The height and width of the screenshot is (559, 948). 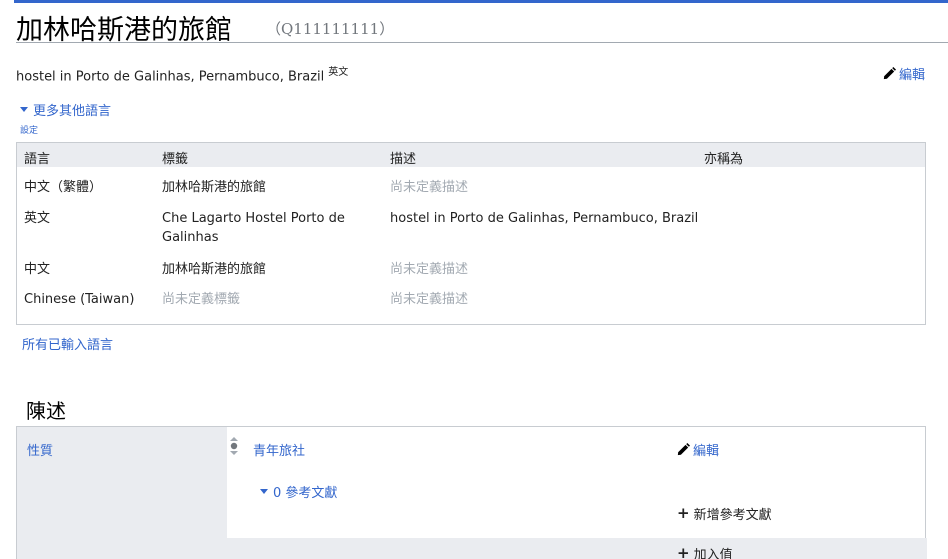 What do you see at coordinates (577, 548) in the screenshot?
I see `add-value-bar` at bounding box center [577, 548].